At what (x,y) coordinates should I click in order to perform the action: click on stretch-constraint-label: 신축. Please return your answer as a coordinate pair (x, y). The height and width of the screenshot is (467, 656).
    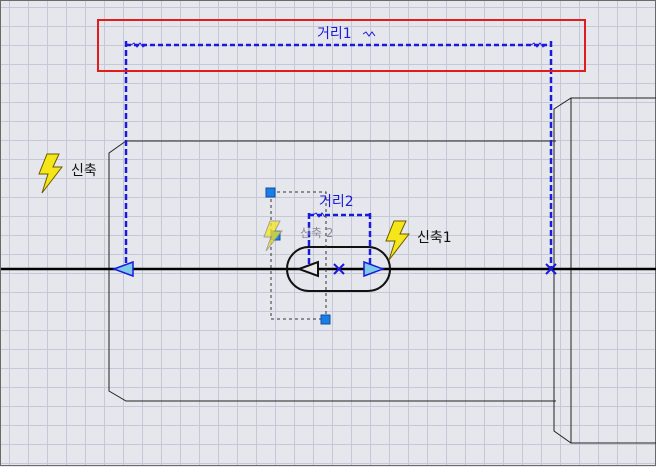
    Looking at the image, I should click on (84, 171).